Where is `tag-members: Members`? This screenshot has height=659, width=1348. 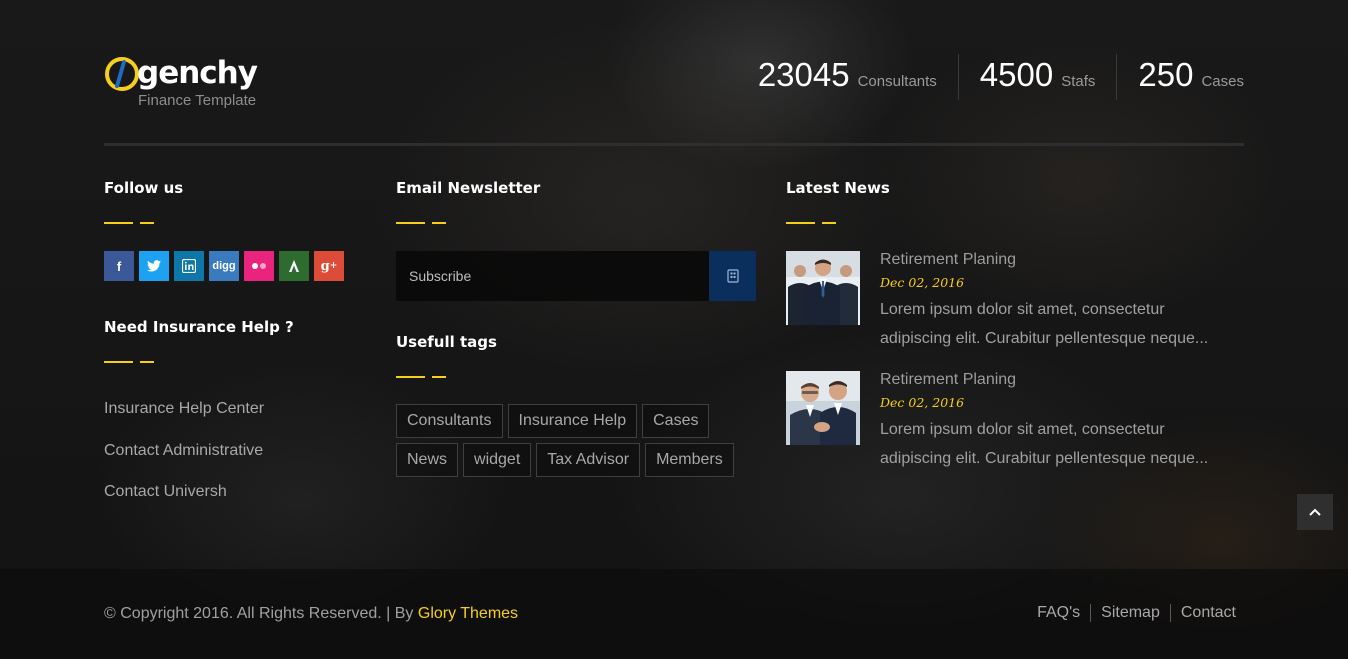
tag-members: Members is located at coordinates (689, 460).